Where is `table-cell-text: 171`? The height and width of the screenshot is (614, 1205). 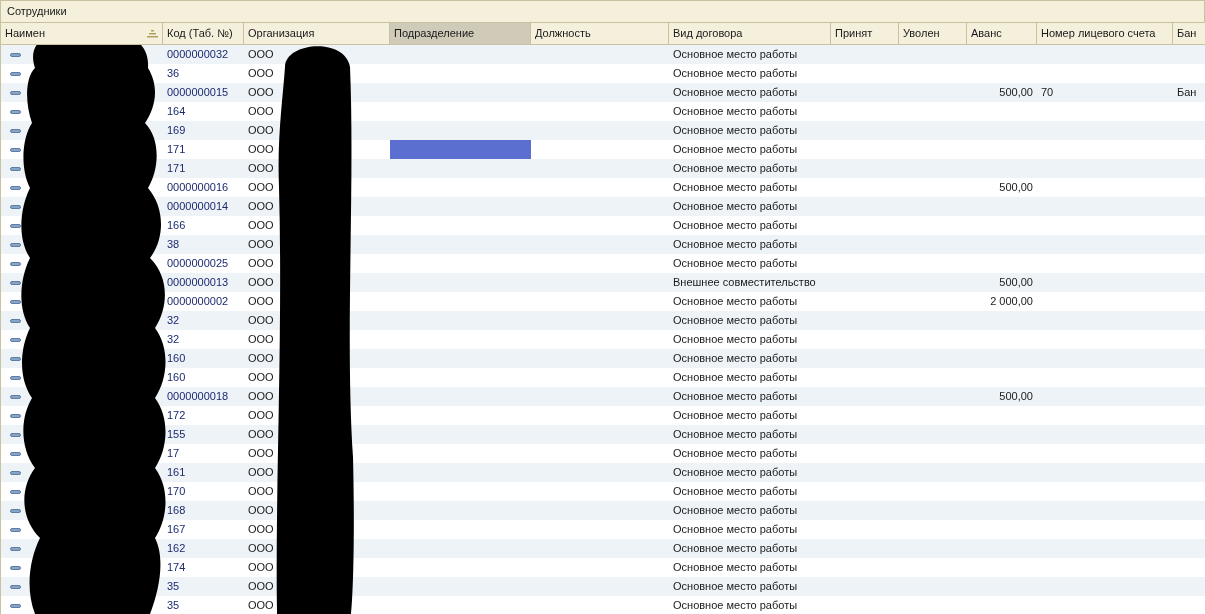 table-cell-text: 171 is located at coordinates (176, 150).